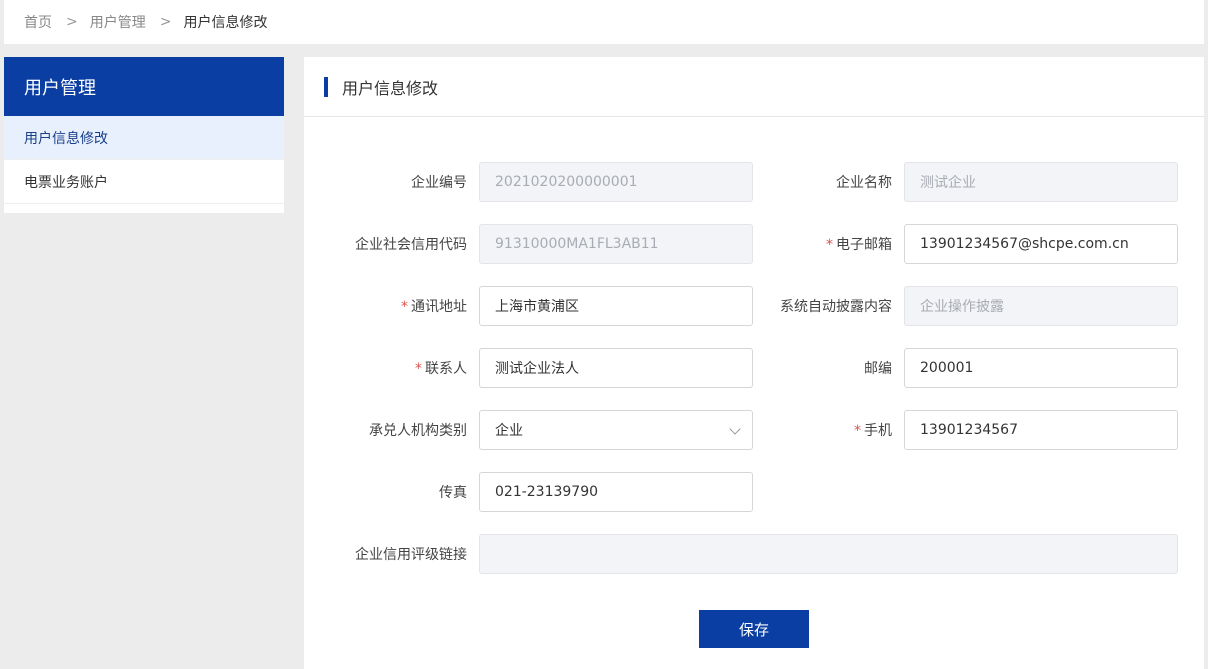 The image size is (1208, 669). I want to click on form-row-fax: 传真 021-23139790, so click(528, 492).